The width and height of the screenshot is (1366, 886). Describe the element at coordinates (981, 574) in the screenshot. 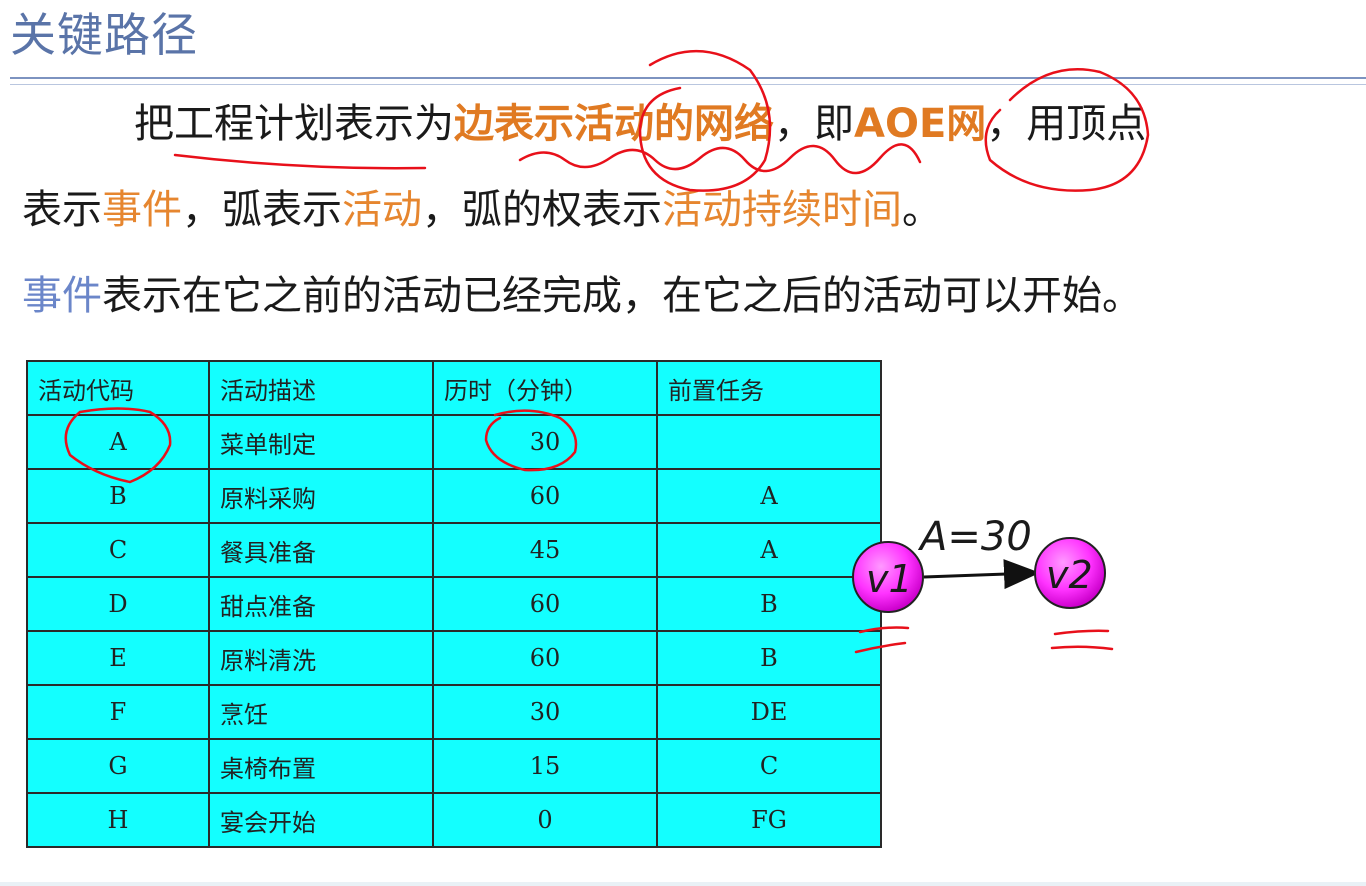

I see `edge-arrow` at that location.